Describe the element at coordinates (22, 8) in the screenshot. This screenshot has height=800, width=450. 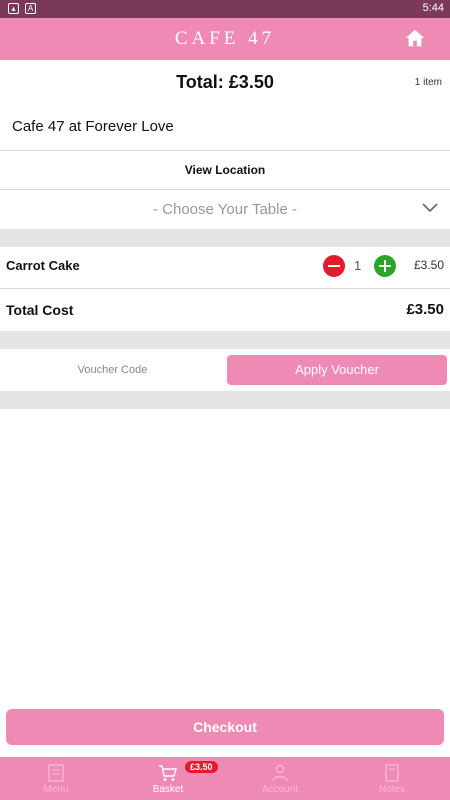
I see `notification-icons: ▴ A` at that location.